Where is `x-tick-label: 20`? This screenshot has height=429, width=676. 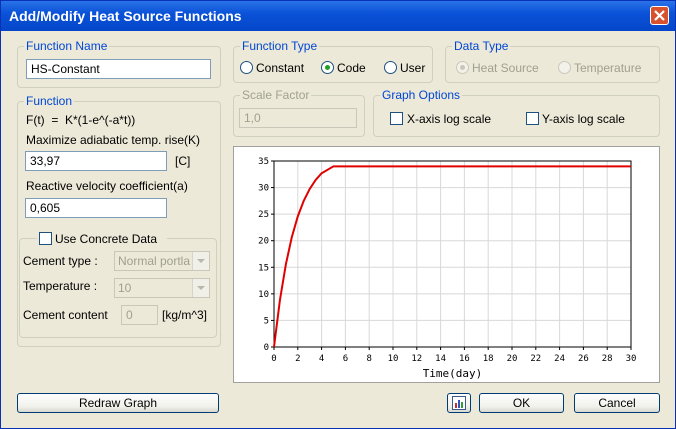 x-tick-label: 20 is located at coordinates (512, 359).